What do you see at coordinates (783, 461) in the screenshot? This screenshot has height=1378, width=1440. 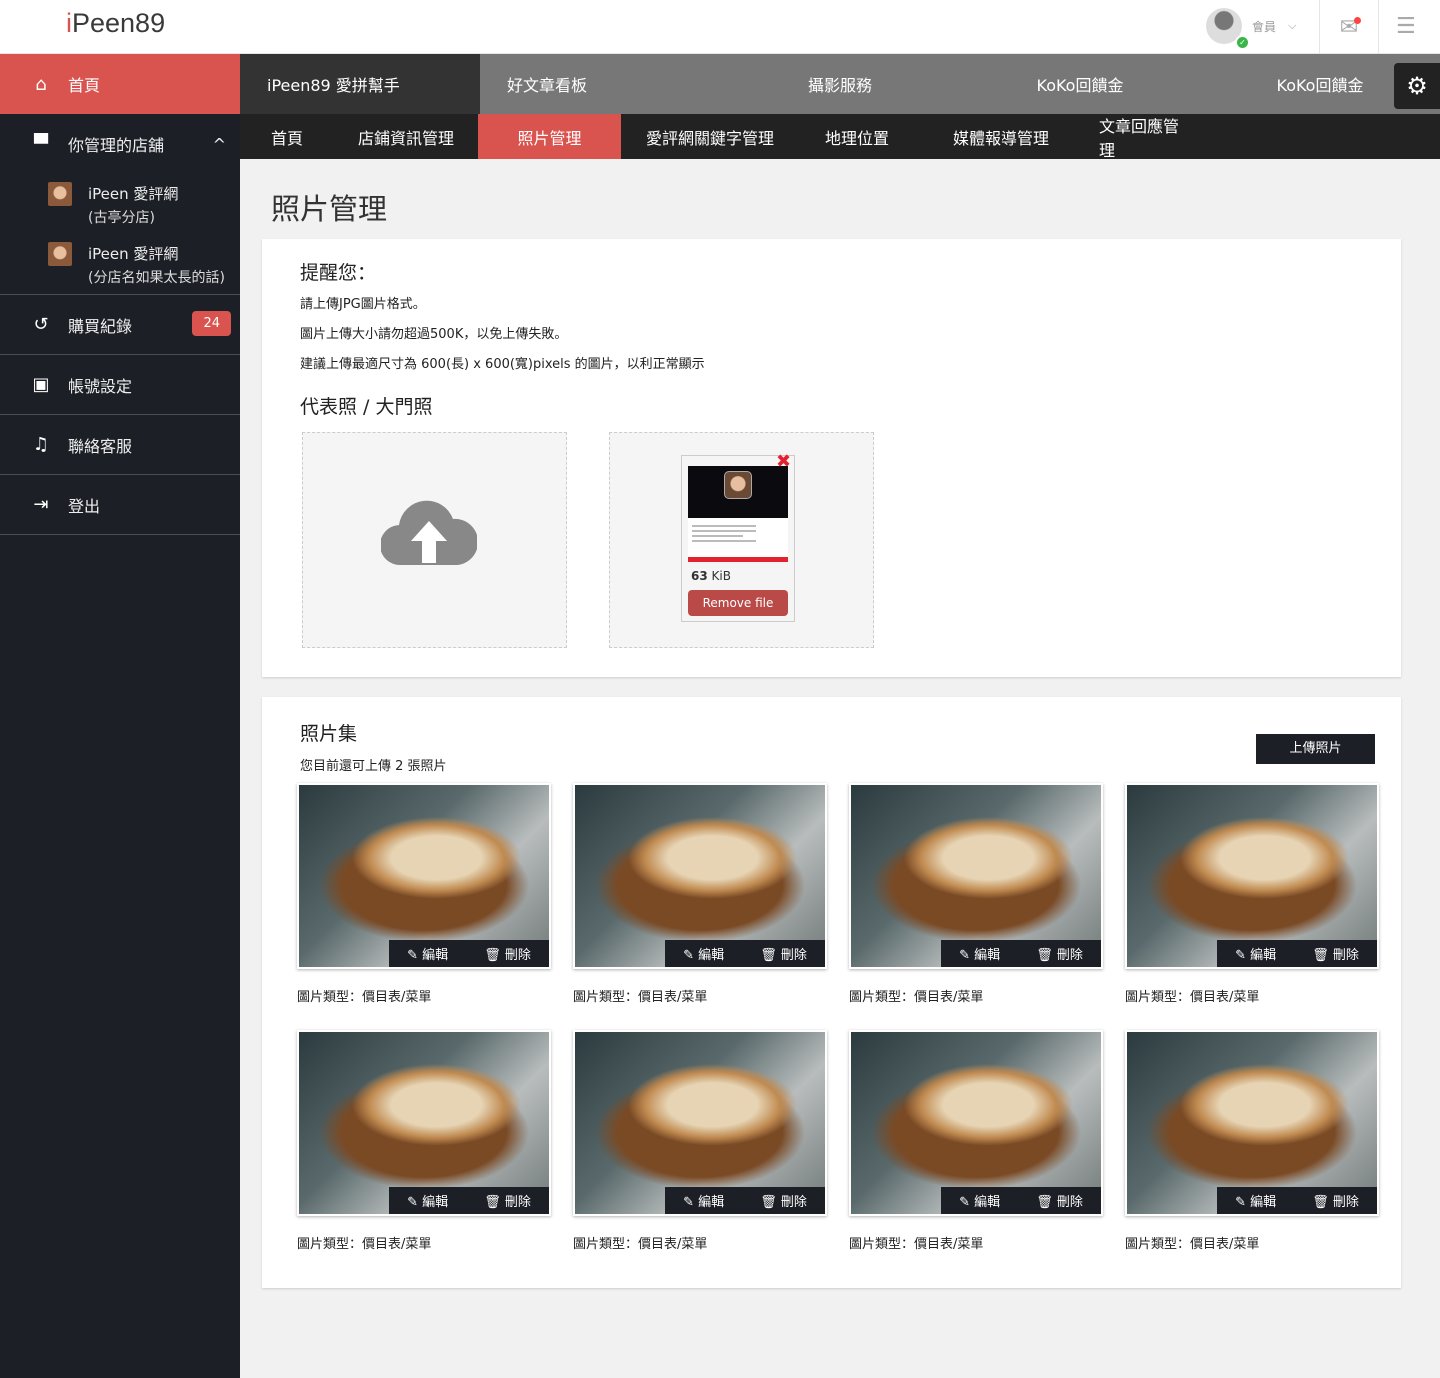 I see `close-icon: ✖` at bounding box center [783, 461].